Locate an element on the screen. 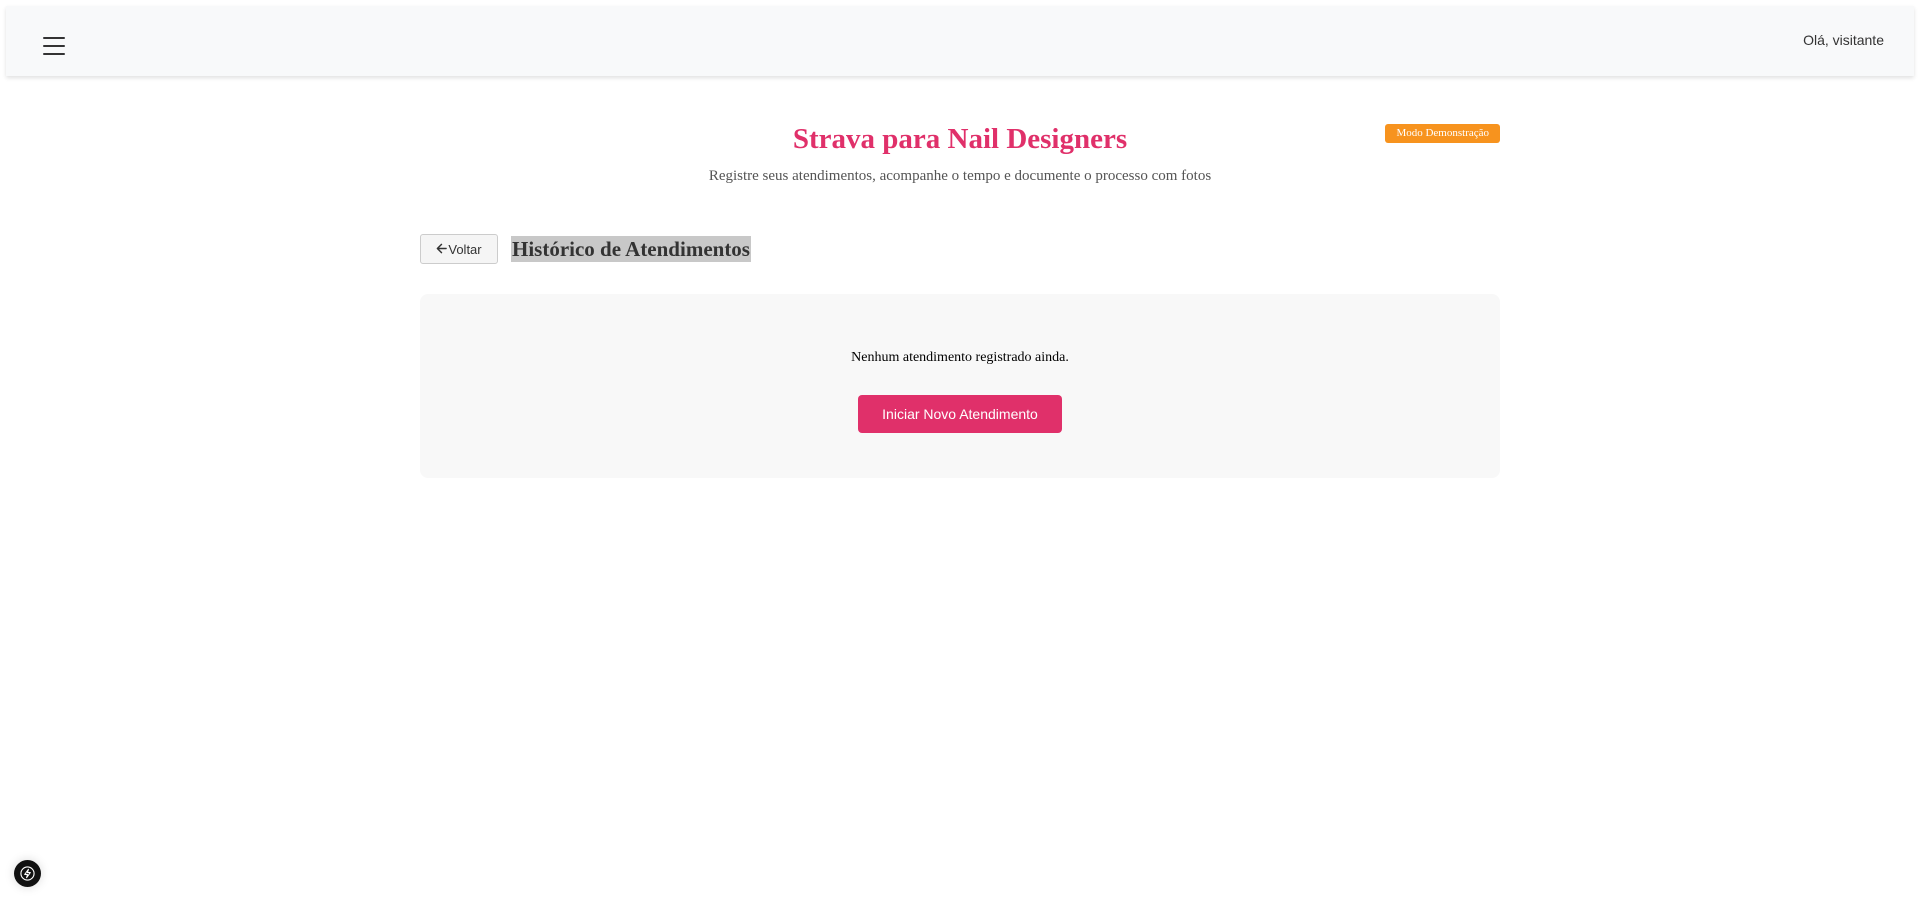 The height and width of the screenshot is (901, 1920). user-greeting: Olá, visitante is located at coordinates (1843, 40).